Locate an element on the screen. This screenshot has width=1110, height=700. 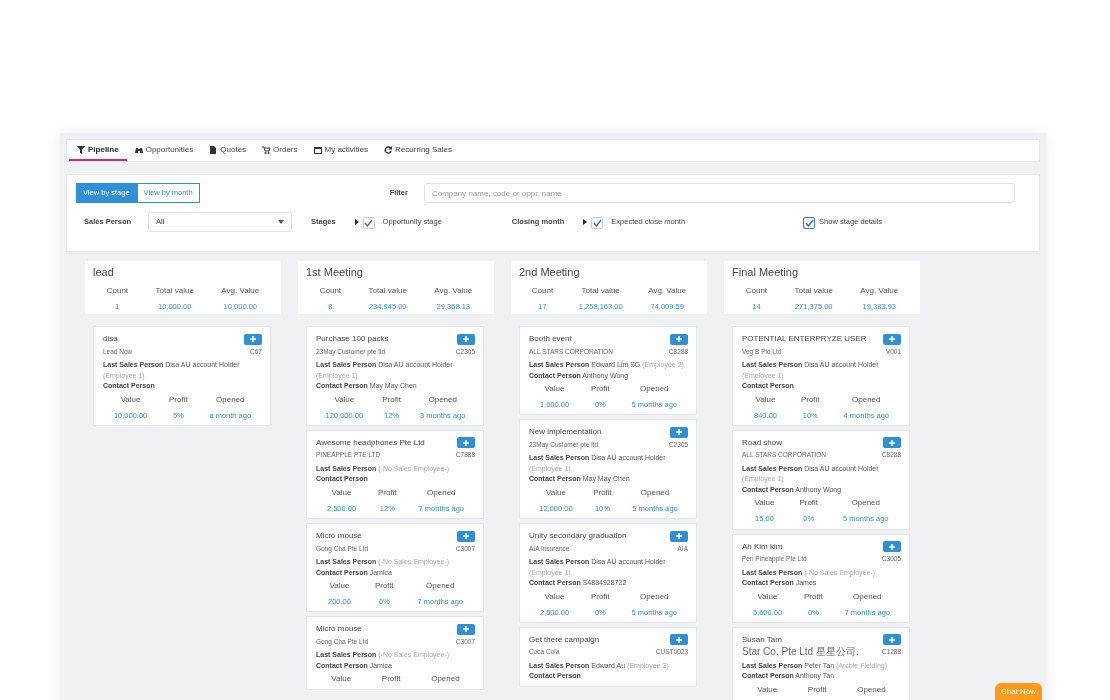
opportunity-title: Ah Kim kim is located at coordinates (762, 546).